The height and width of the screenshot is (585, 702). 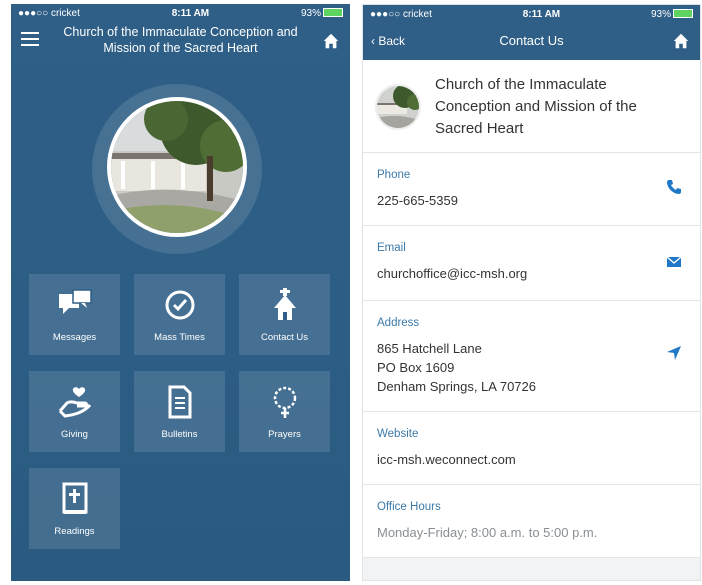 What do you see at coordinates (74, 402) in the screenshot?
I see `giving-hand-icon` at bounding box center [74, 402].